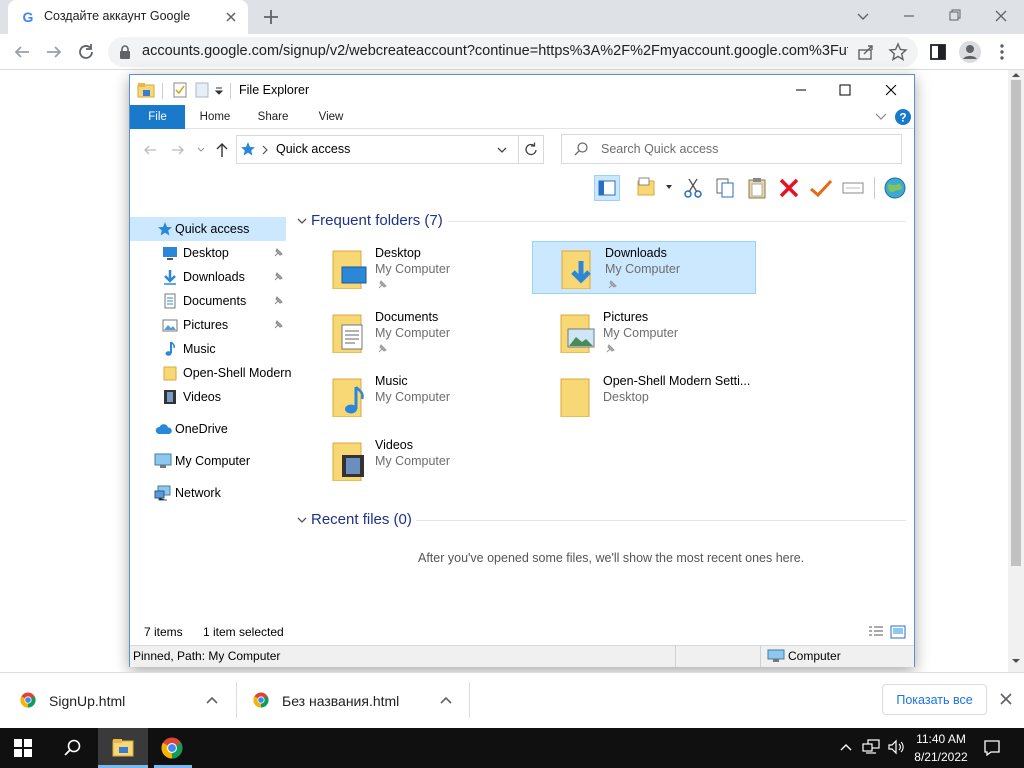 Image resolution: width=1024 pixels, height=768 pixels. I want to click on globe-icon, so click(895, 188).